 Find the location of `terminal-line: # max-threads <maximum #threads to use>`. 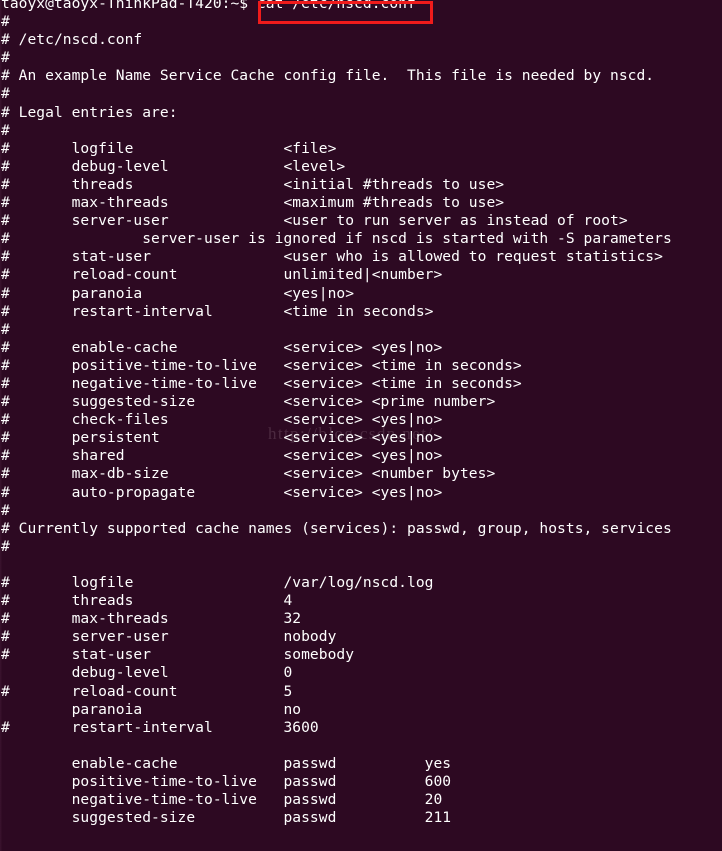

terminal-line: # max-threads <maximum #threads to use> is located at coordinates (253, 203).